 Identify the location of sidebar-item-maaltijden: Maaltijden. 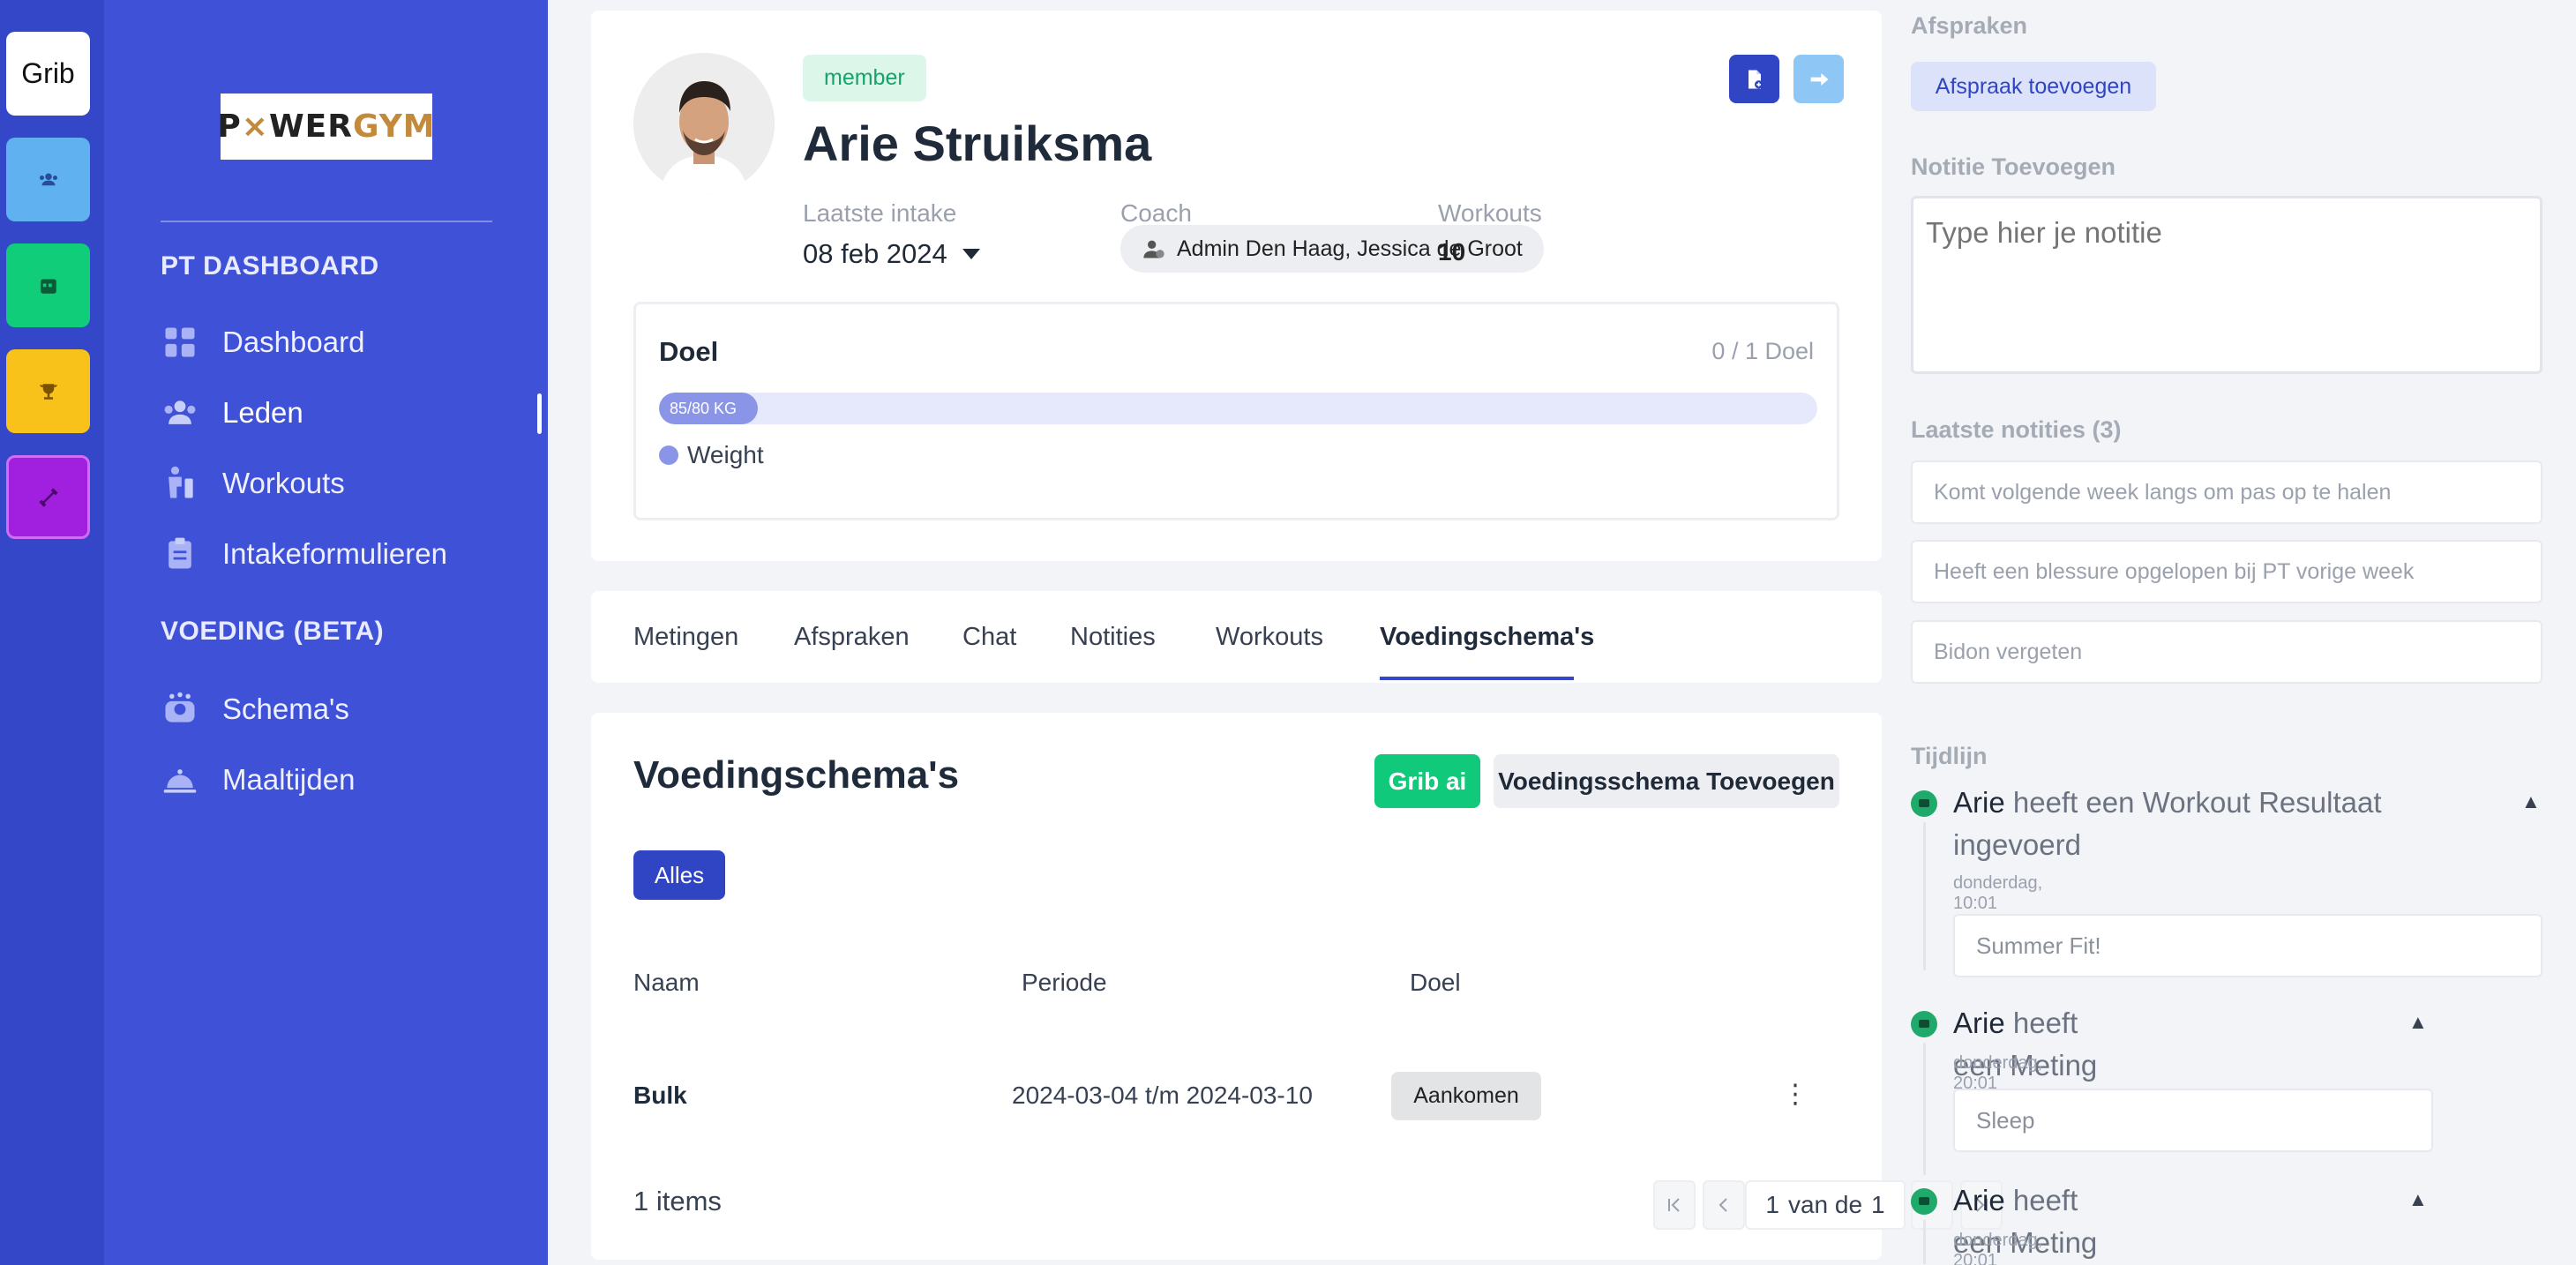
(258, 779).